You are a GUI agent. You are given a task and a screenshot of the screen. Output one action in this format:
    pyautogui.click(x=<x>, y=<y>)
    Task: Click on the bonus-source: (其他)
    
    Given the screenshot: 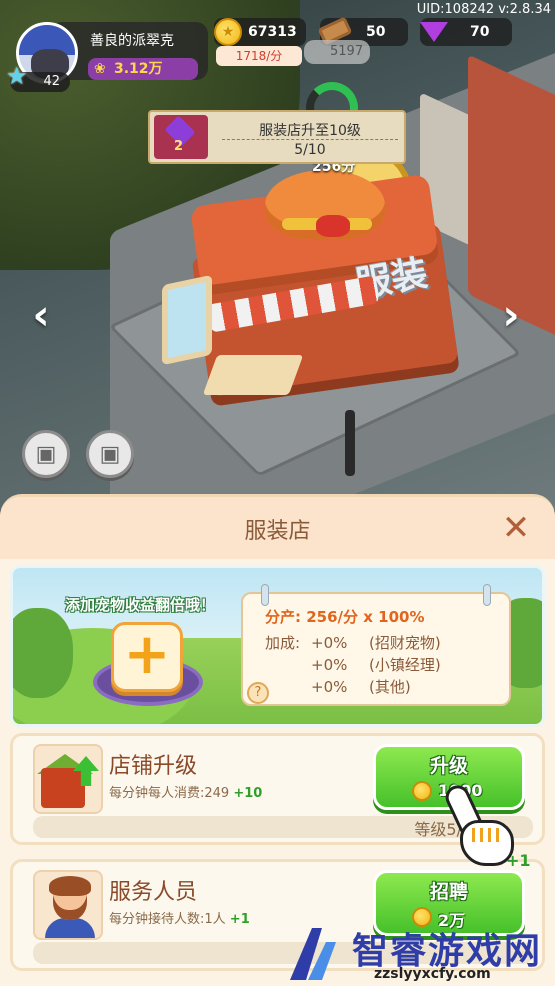 What is the action you would take?
    pyautogui.click(x=390, y=687)
    